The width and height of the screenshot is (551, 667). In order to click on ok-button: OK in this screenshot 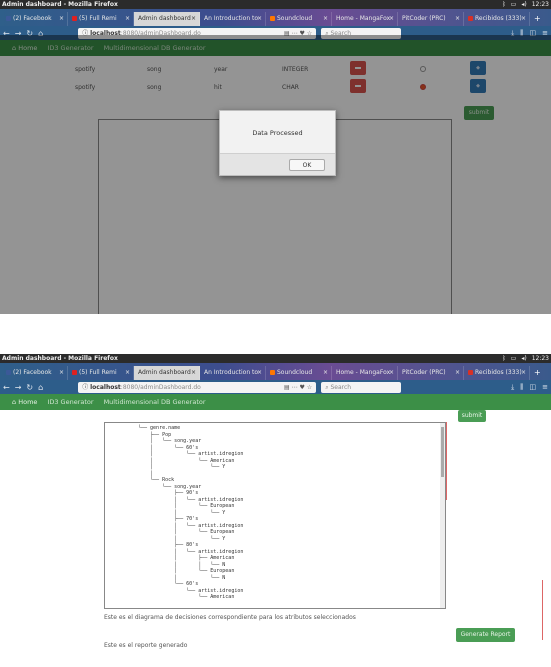, I will do `click(307, 165)`.